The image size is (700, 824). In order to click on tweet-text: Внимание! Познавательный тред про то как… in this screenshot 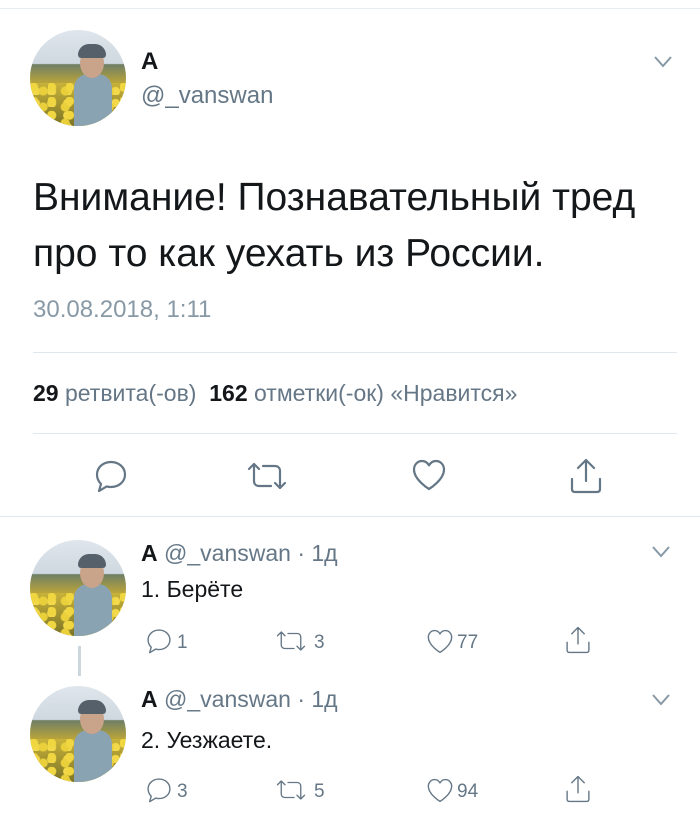, I will do `click(353, 226)`.